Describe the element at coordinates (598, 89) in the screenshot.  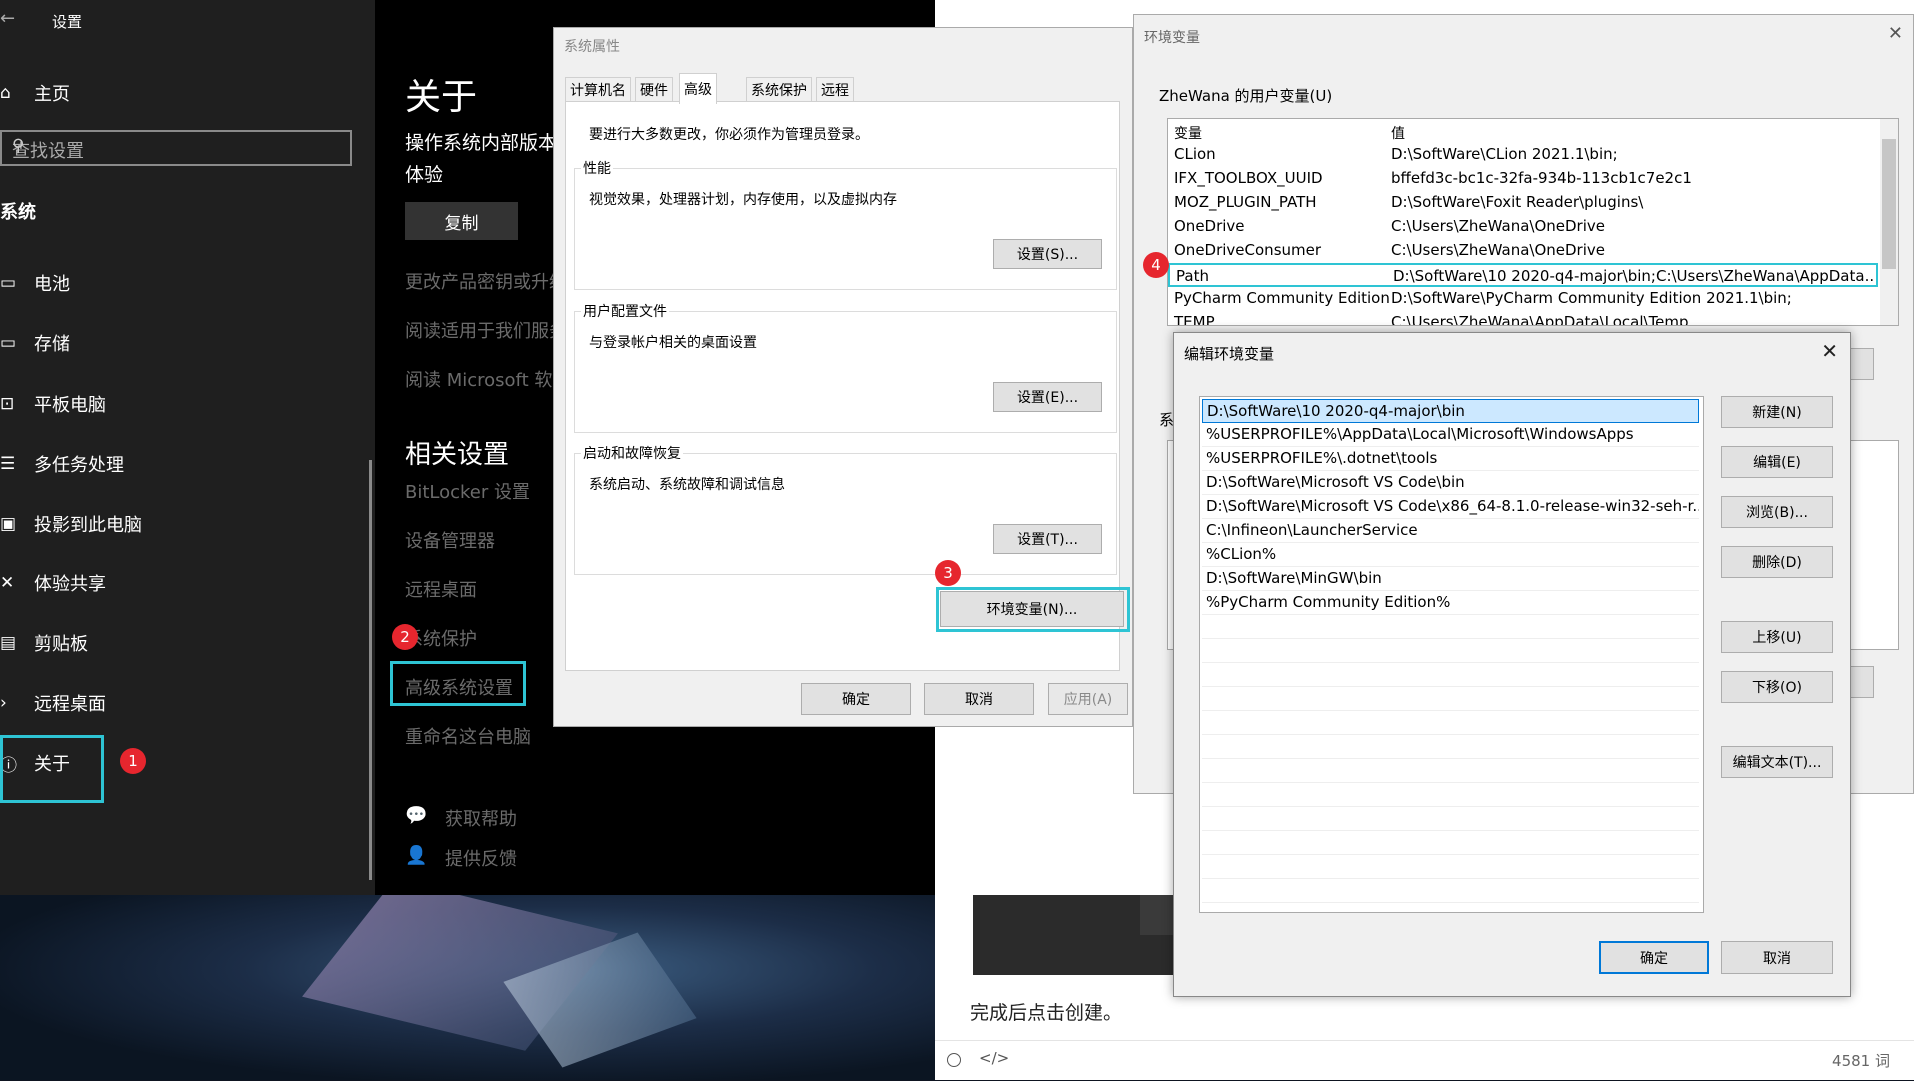
I see `tab-computer-name: 计算机名` at that location.